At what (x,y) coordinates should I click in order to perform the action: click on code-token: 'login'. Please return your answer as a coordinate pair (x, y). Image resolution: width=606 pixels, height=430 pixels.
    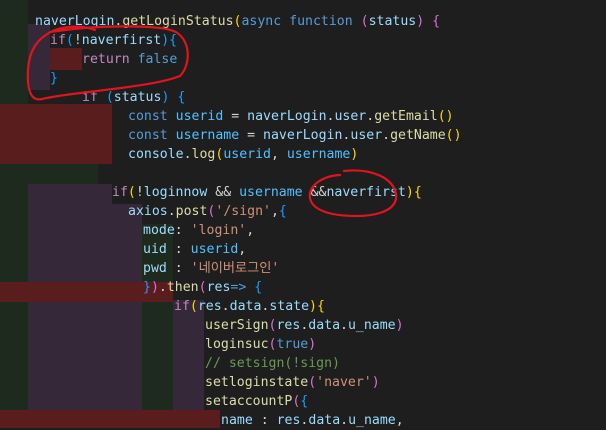
    Looking at the image, I should click on (218, 230).